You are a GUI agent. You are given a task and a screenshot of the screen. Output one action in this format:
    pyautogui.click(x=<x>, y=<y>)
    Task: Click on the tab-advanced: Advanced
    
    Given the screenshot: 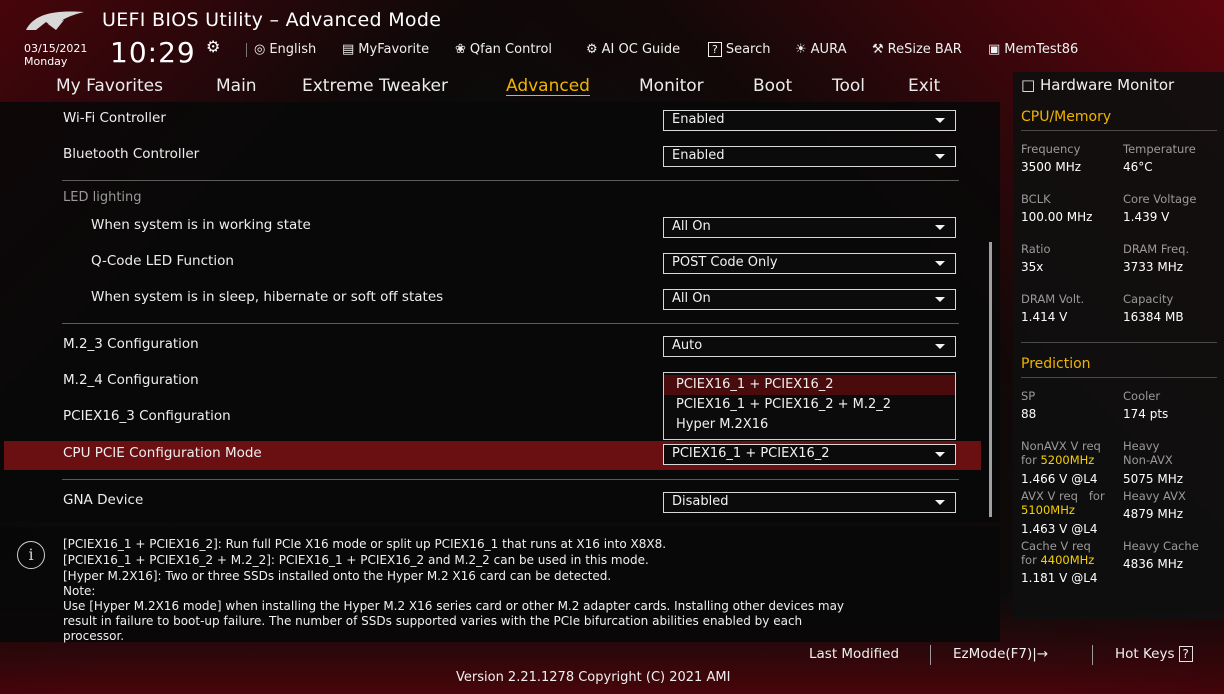 What is the action you would take?
    pyautogui.click(x=548, y=86)
    